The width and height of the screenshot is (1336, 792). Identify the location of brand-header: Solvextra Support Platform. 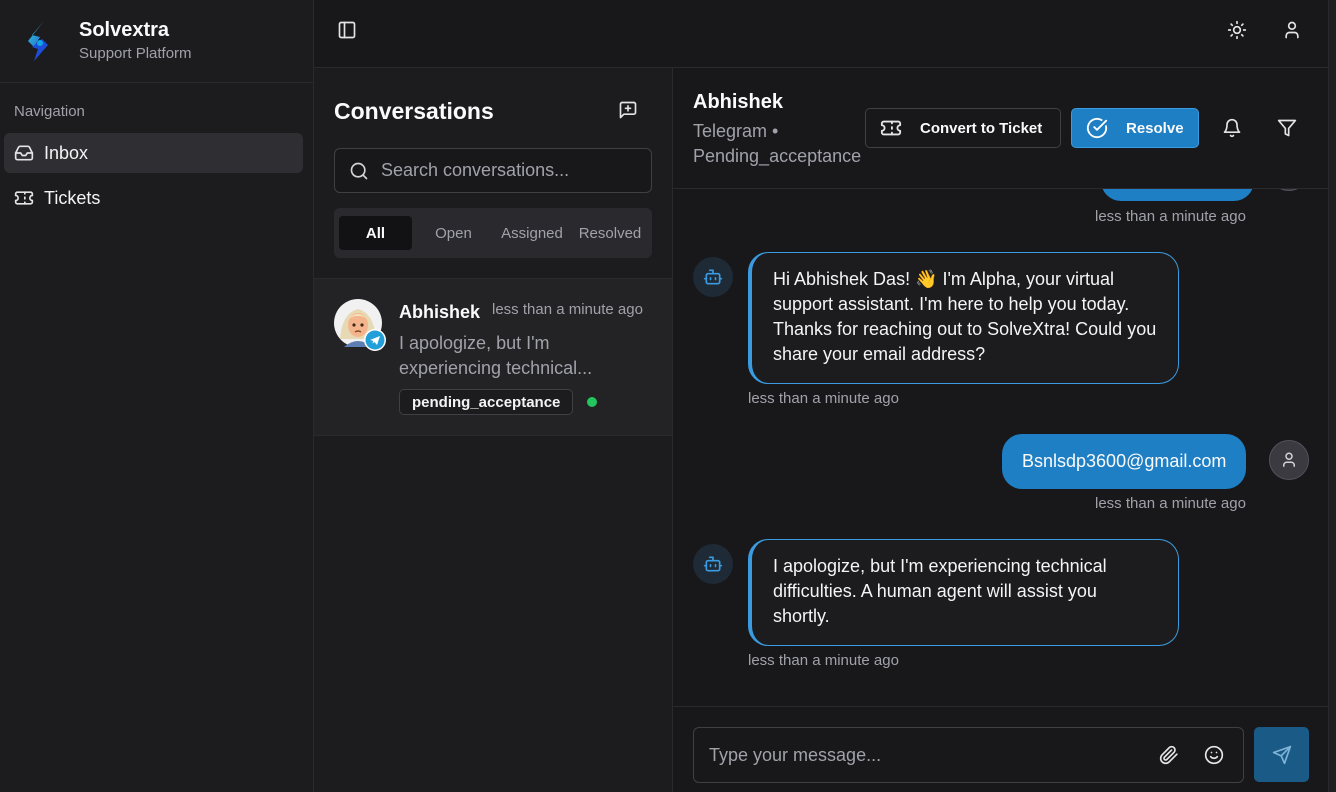
(156, 41).